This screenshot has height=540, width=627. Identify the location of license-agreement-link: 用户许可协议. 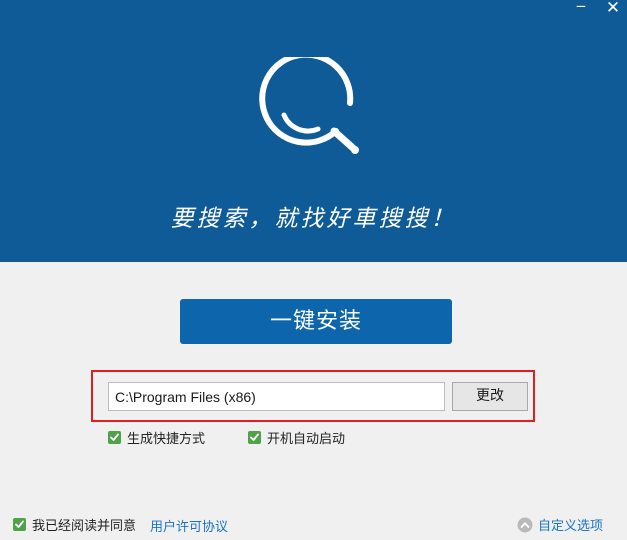
(189, 525).